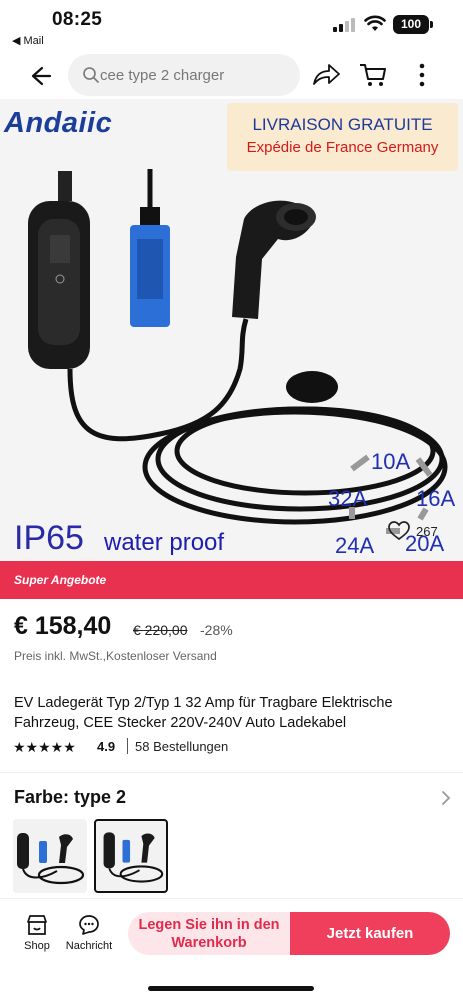  I want to click on battery-indicator: 100, so click(413, 24).